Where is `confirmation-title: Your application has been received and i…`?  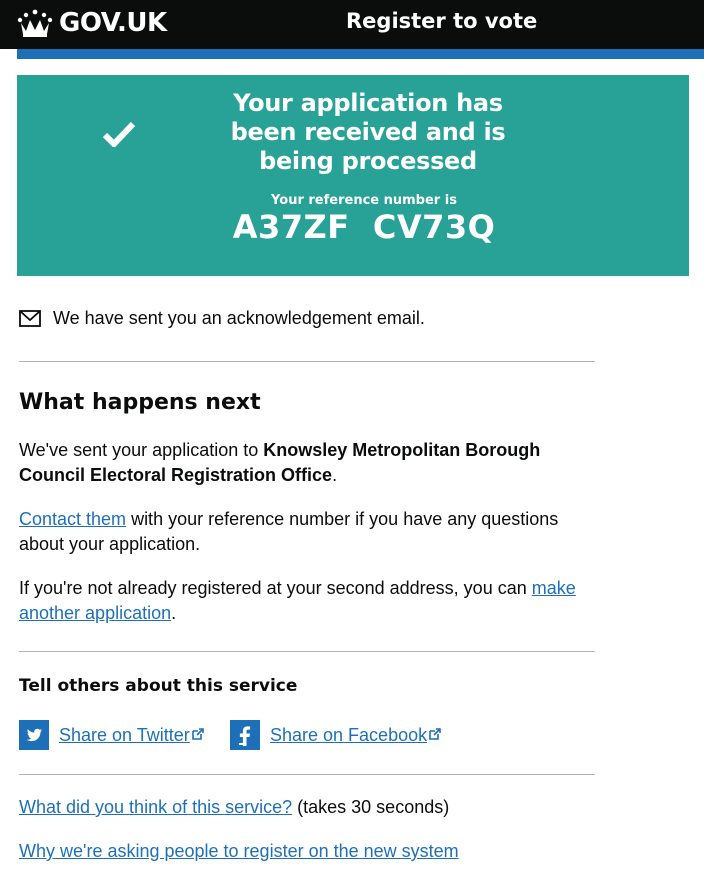 confirmation-title: Your application has been received and i… is located at coordinates (368, 132).